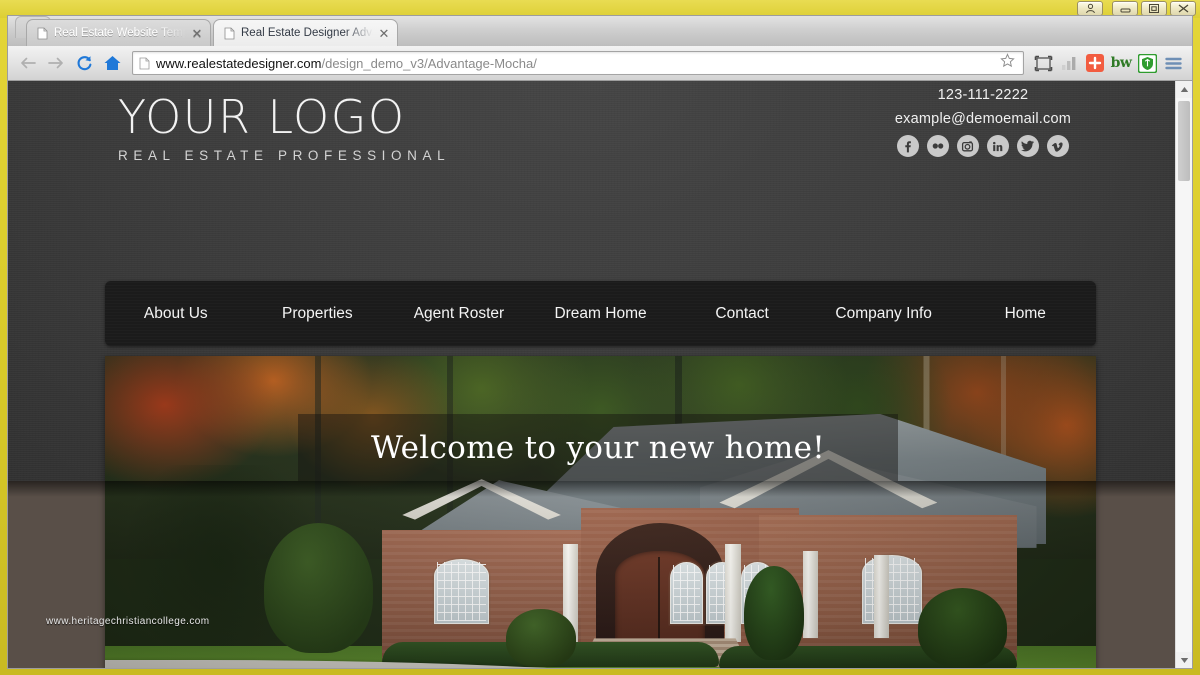 The height and width of the screenshot is (675, 1200). Describe the element at coordinates (967, 146) in the screenshot. I see `instagram-icon` at that location.